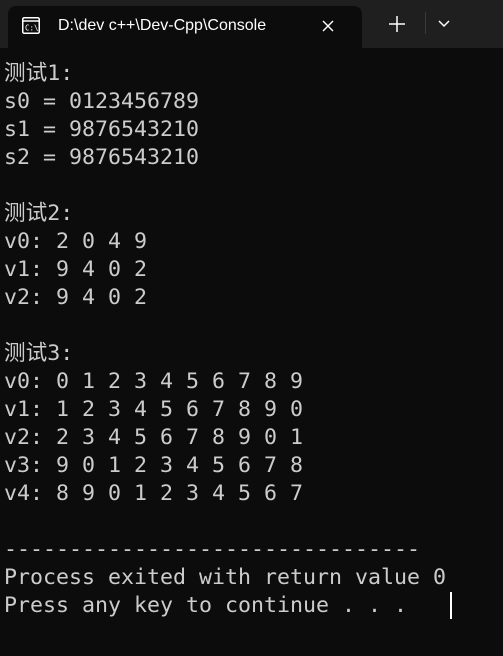 The height and width of the screenshot is (656, 503). What do you see at coordinates (154, 381) in the screenshot?
I see `console-line: v0: 0 1 2 3 4 5 6 7 8 9` at bounding box center [154, 381].